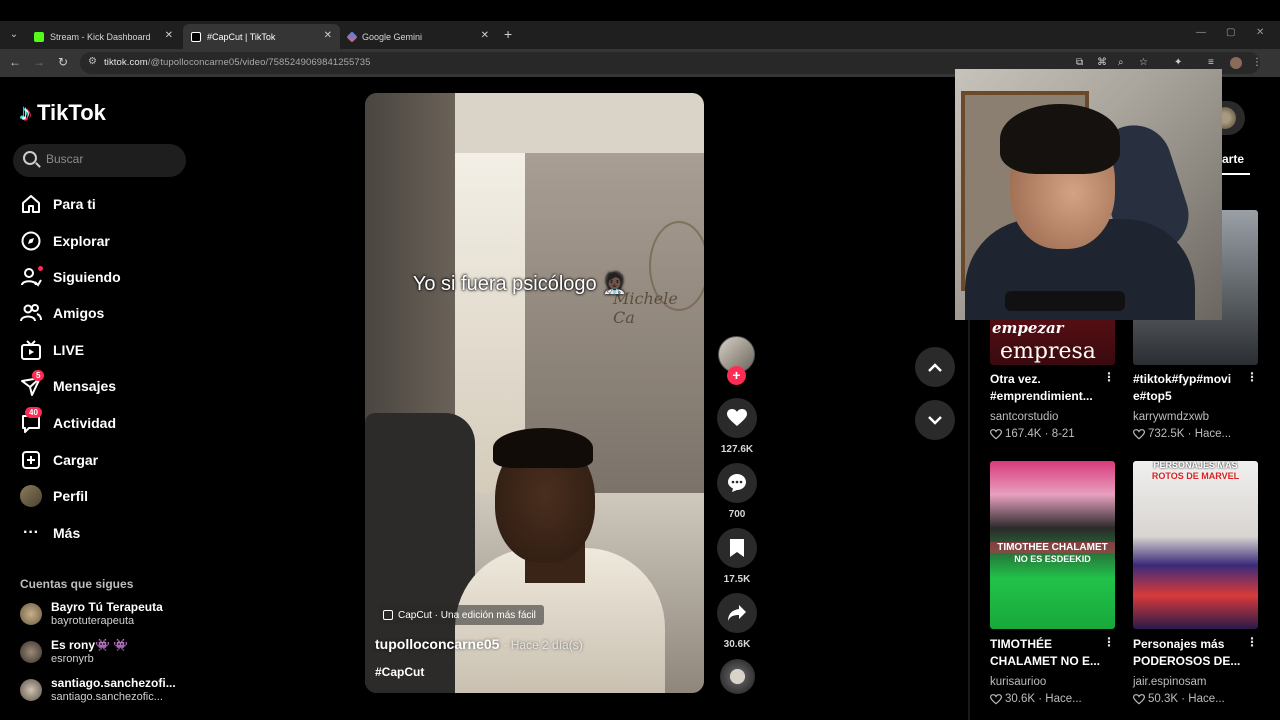 The height and width of the screenshot is (720, 1280). Describe the element at coordinates (39, 62) in the screenshot. I see `forward-icon: →` at that location.